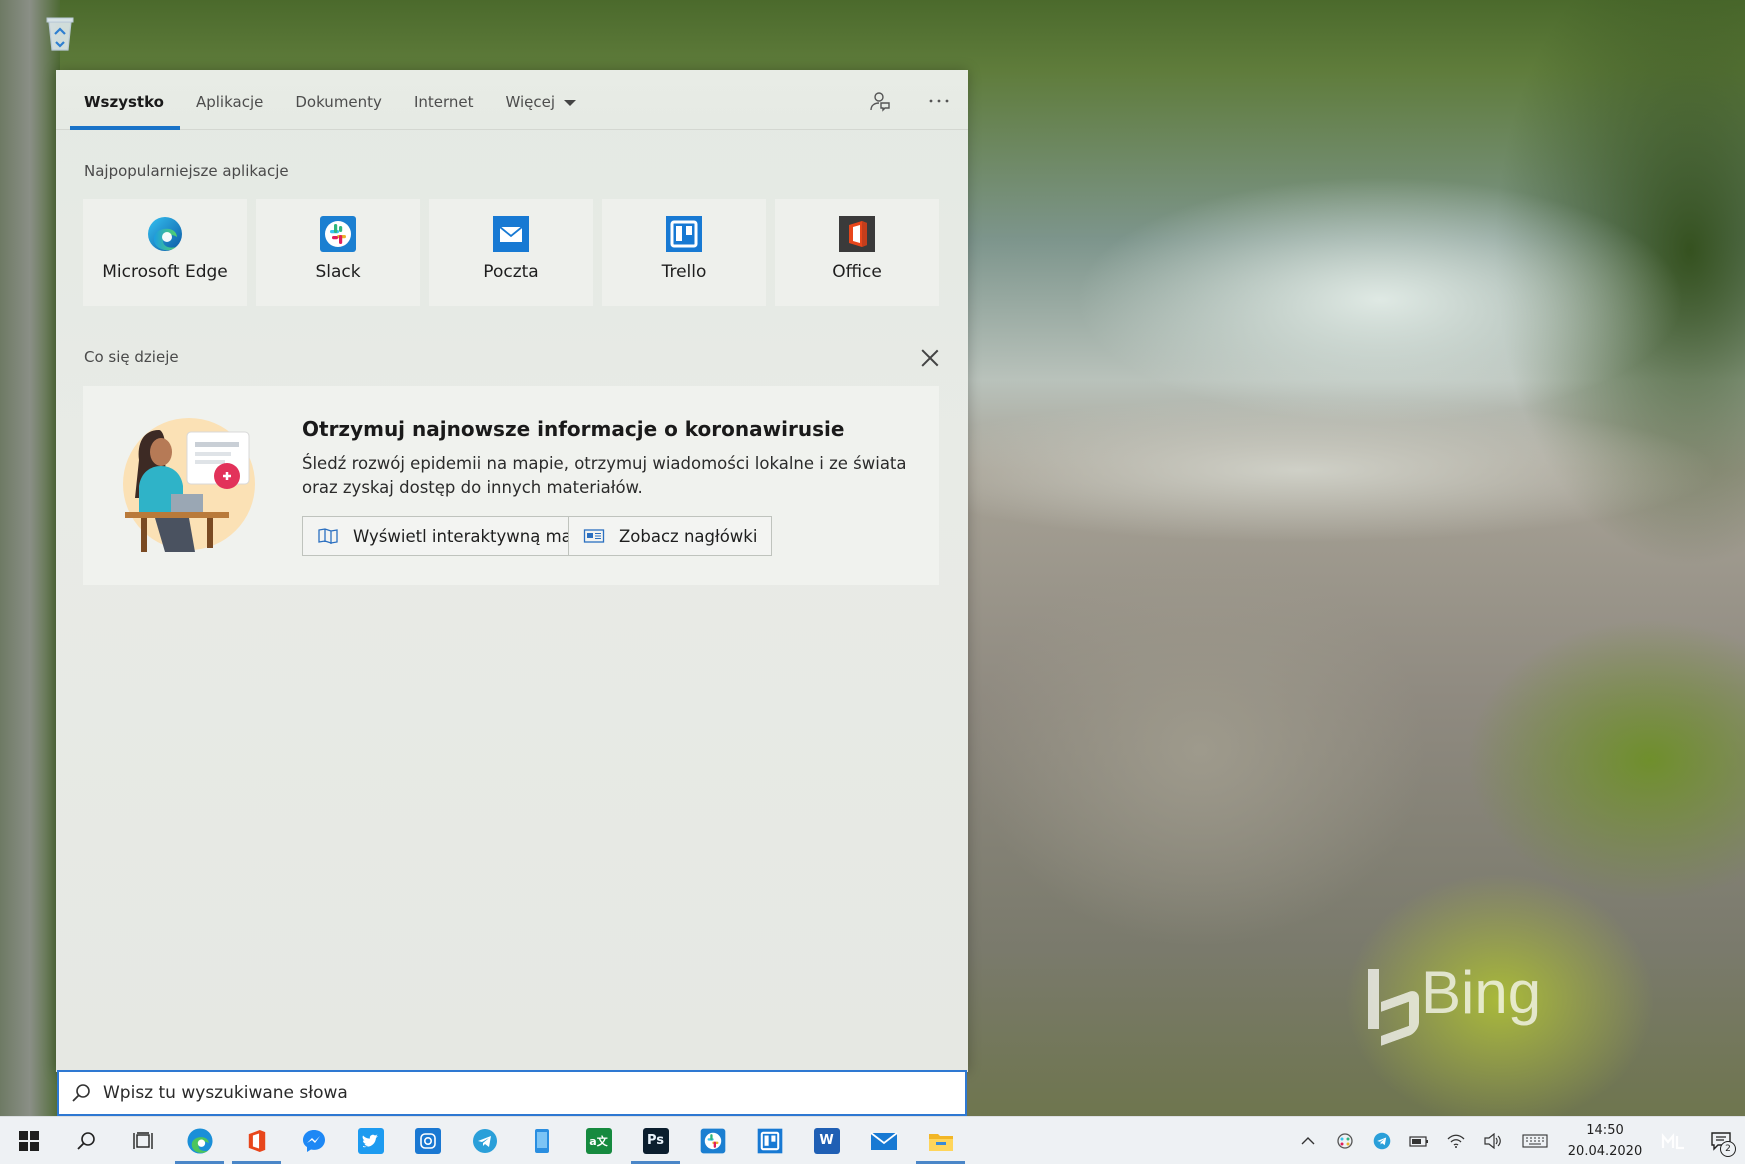 This screenshot has width=1745, height=1164. I want to click on slack-tray-icon, so click(1344, 1140).